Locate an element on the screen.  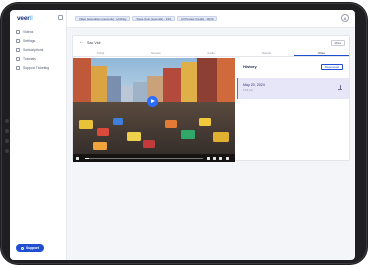
ticket-icon is located at coordinates (18, 67).